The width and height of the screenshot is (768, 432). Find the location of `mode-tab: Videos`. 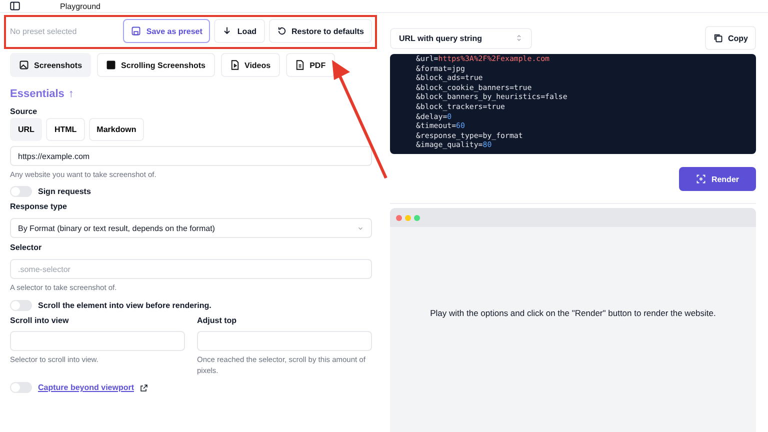

mode-tab: Videos is located at coordinates (250, 65).